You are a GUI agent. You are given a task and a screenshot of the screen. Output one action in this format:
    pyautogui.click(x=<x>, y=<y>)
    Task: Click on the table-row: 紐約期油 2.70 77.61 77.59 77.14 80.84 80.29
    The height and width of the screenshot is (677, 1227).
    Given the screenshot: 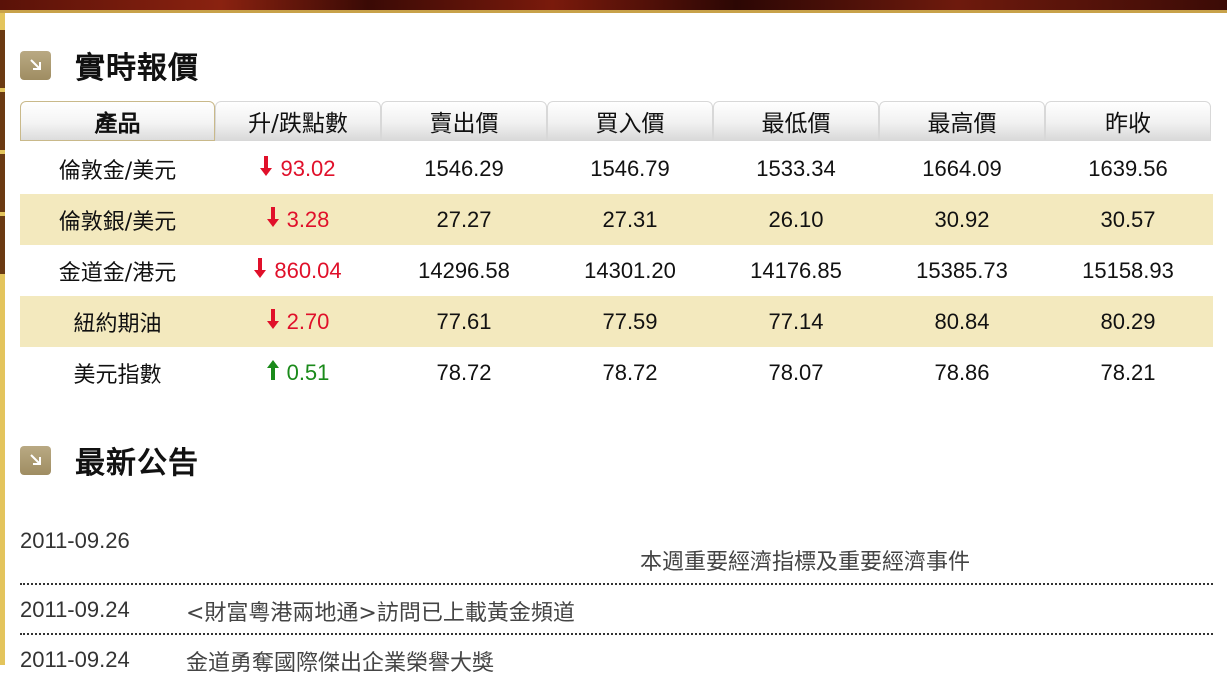 What is the action you would take?
    pyautogui.click(x=616, y=321)
    